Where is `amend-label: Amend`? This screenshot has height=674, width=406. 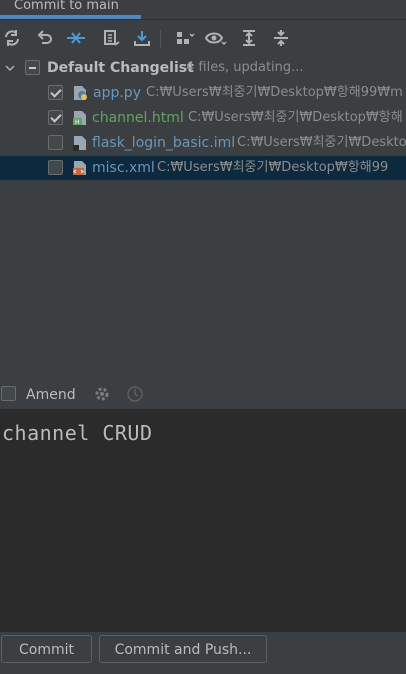 amend-label: Amend is located at coordinates (51, 395).